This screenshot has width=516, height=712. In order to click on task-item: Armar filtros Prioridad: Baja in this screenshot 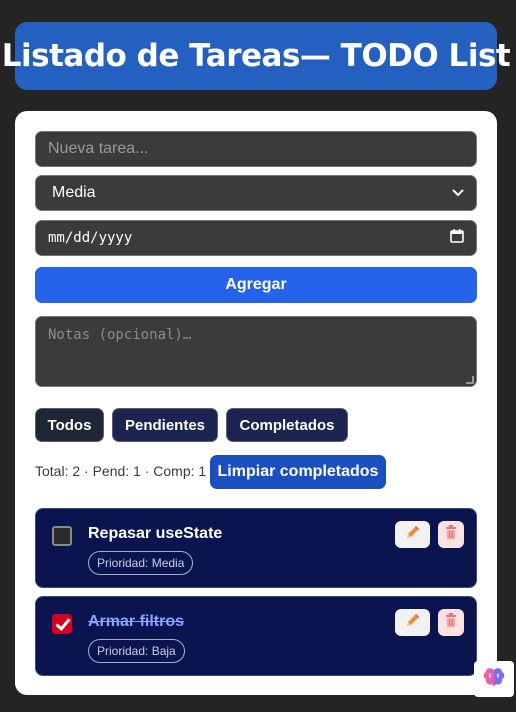, I will do `click(256, 636)`.